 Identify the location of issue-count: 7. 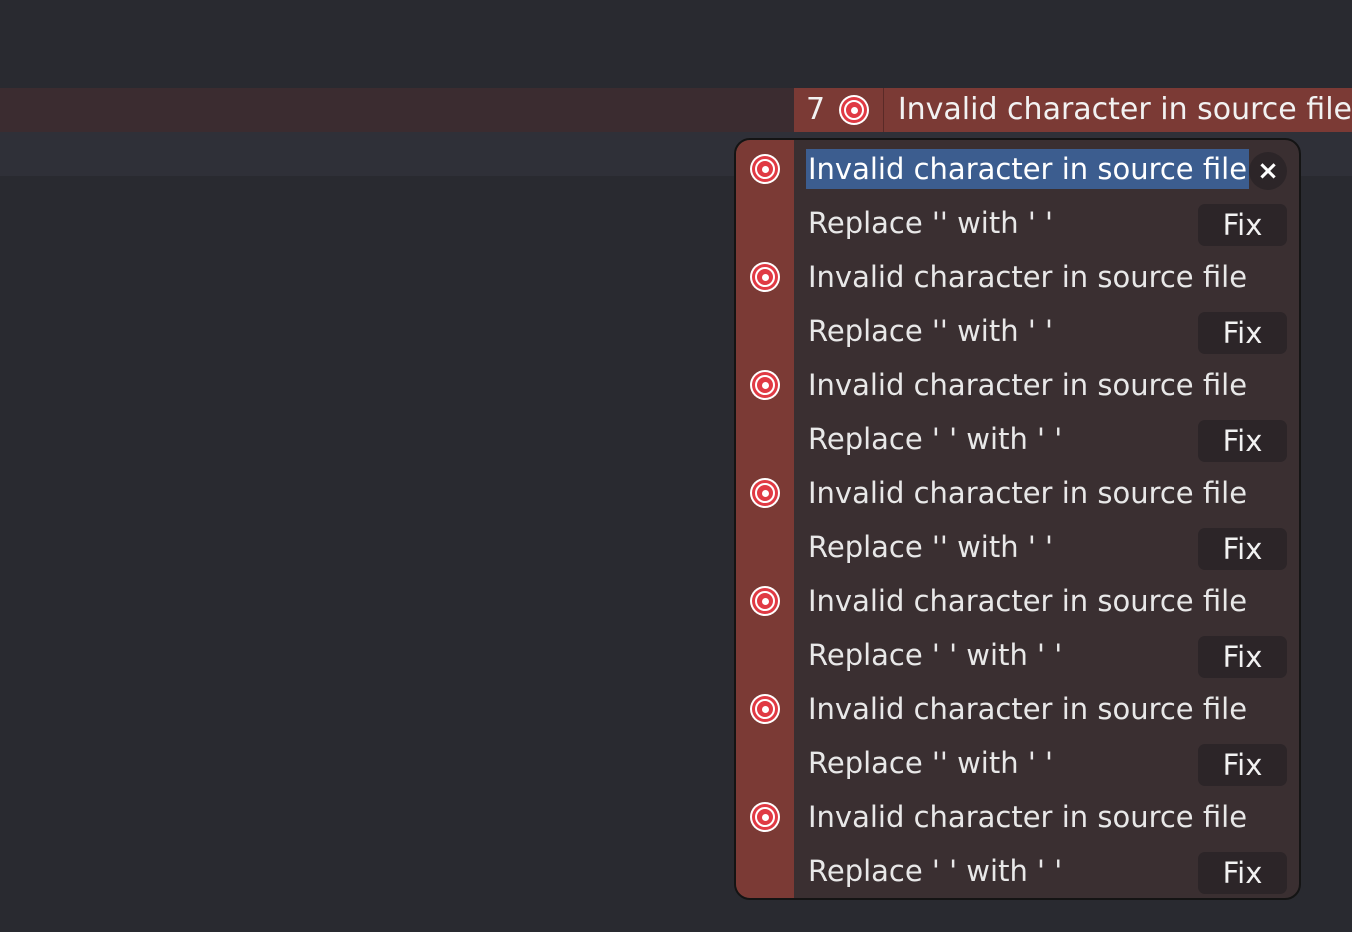
(816, 109).